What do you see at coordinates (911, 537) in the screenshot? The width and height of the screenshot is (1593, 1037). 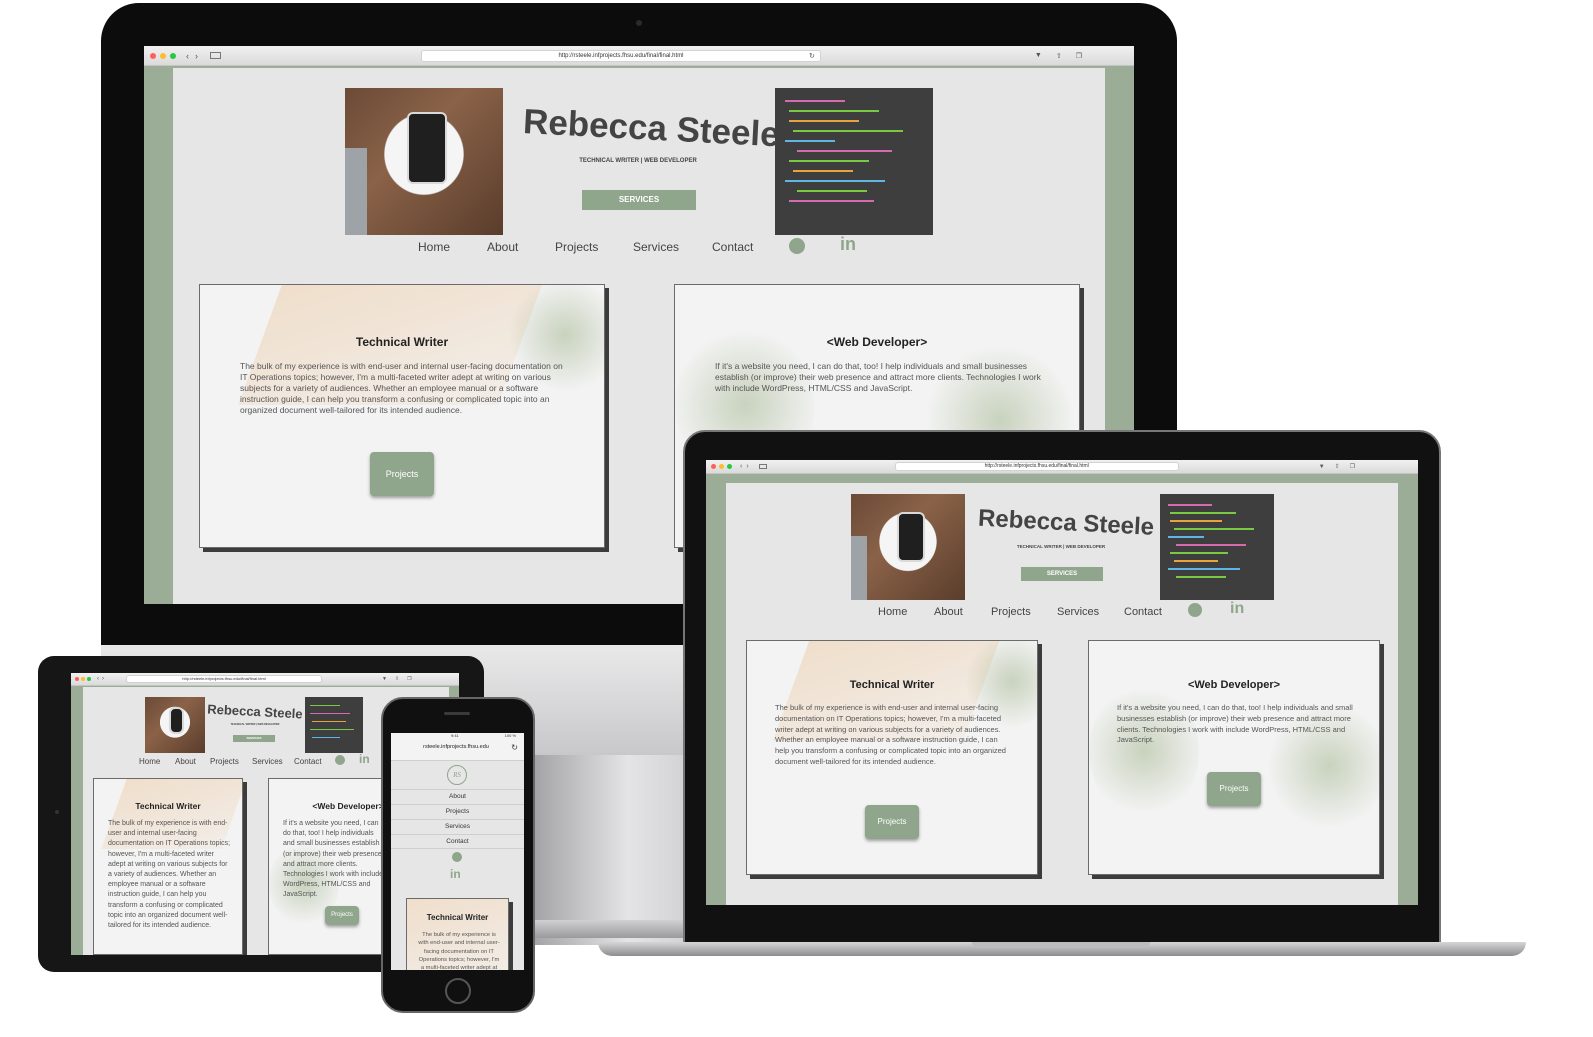 I see `phone-in-photo` at bounding box center [911, 537].